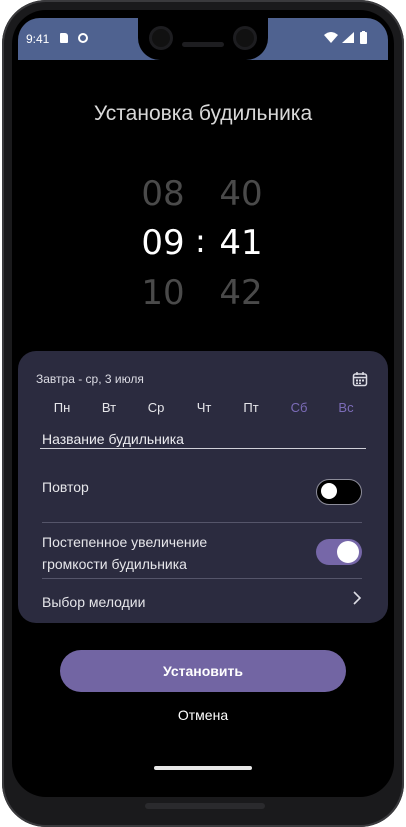  What do you see at coordinates (357, 598) in the screenshot?
I see `chevron-right-icon` at bounding box center [357, 598].